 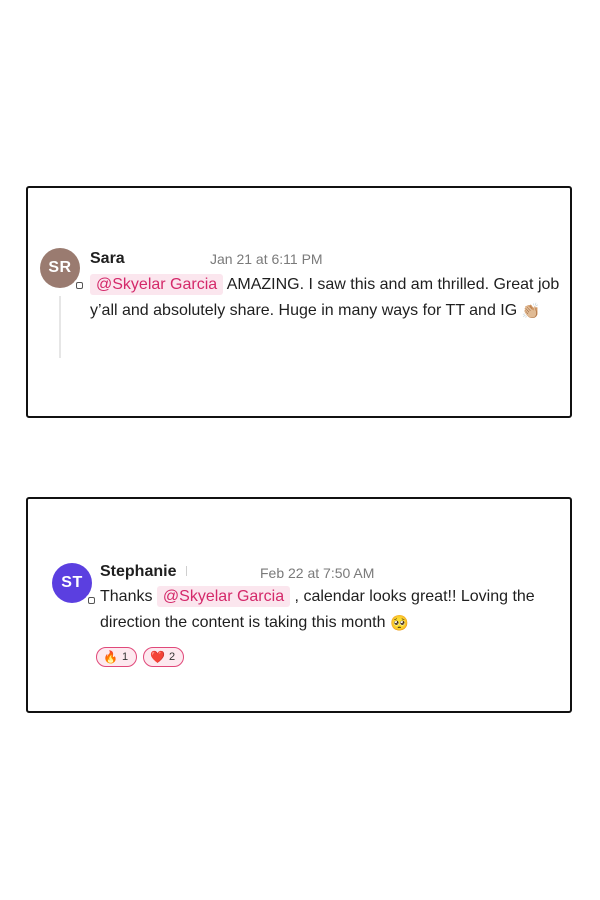 What do you see at coordinates (531, 311) in the screenshot?
I see `clapping-hands-icon: 👏🏼` at bounding box center [531, 311].